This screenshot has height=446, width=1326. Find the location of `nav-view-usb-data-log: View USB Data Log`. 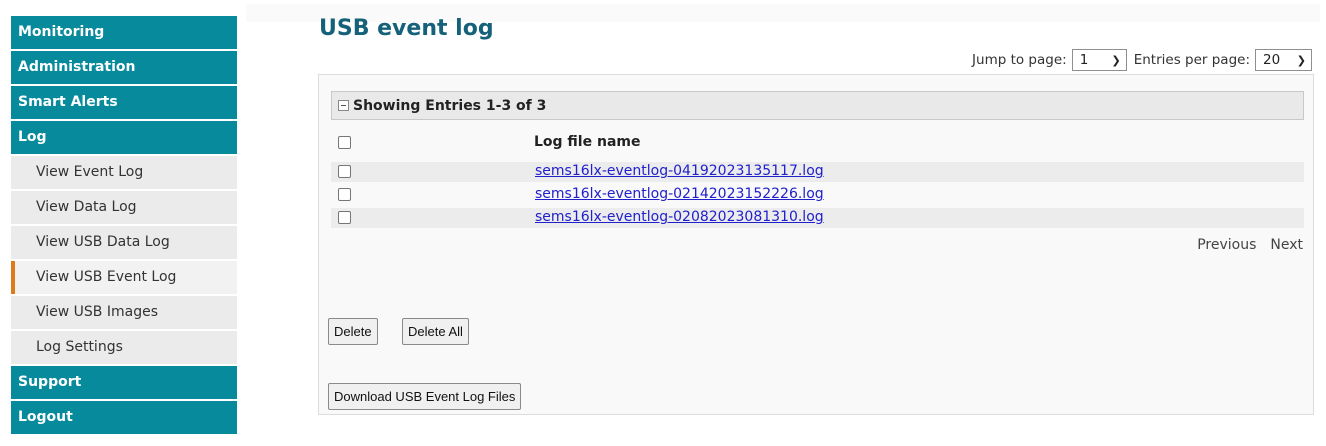

nav-view-usb-data-log: View USB Data Log is located at coordinates (124, 243).